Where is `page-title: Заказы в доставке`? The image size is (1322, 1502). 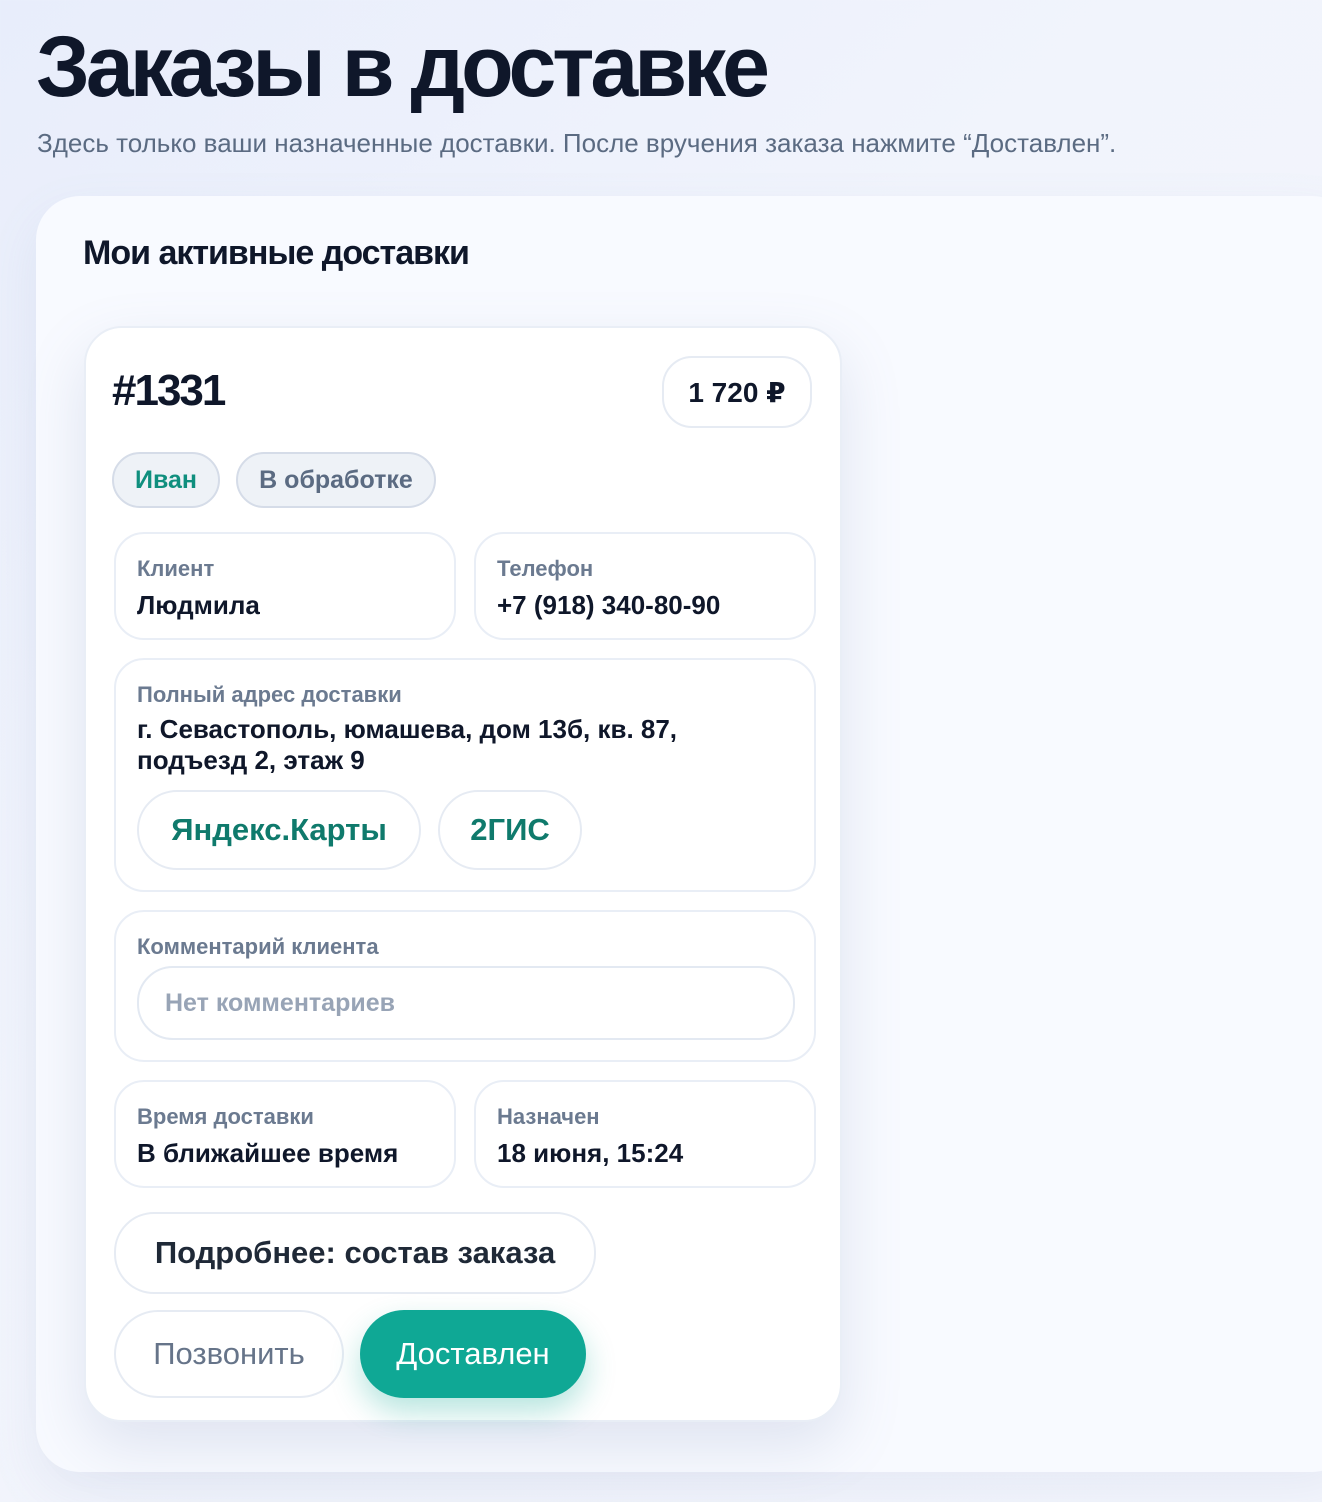
page-title: Заказы в доставке is located at coordinates (403, 67).